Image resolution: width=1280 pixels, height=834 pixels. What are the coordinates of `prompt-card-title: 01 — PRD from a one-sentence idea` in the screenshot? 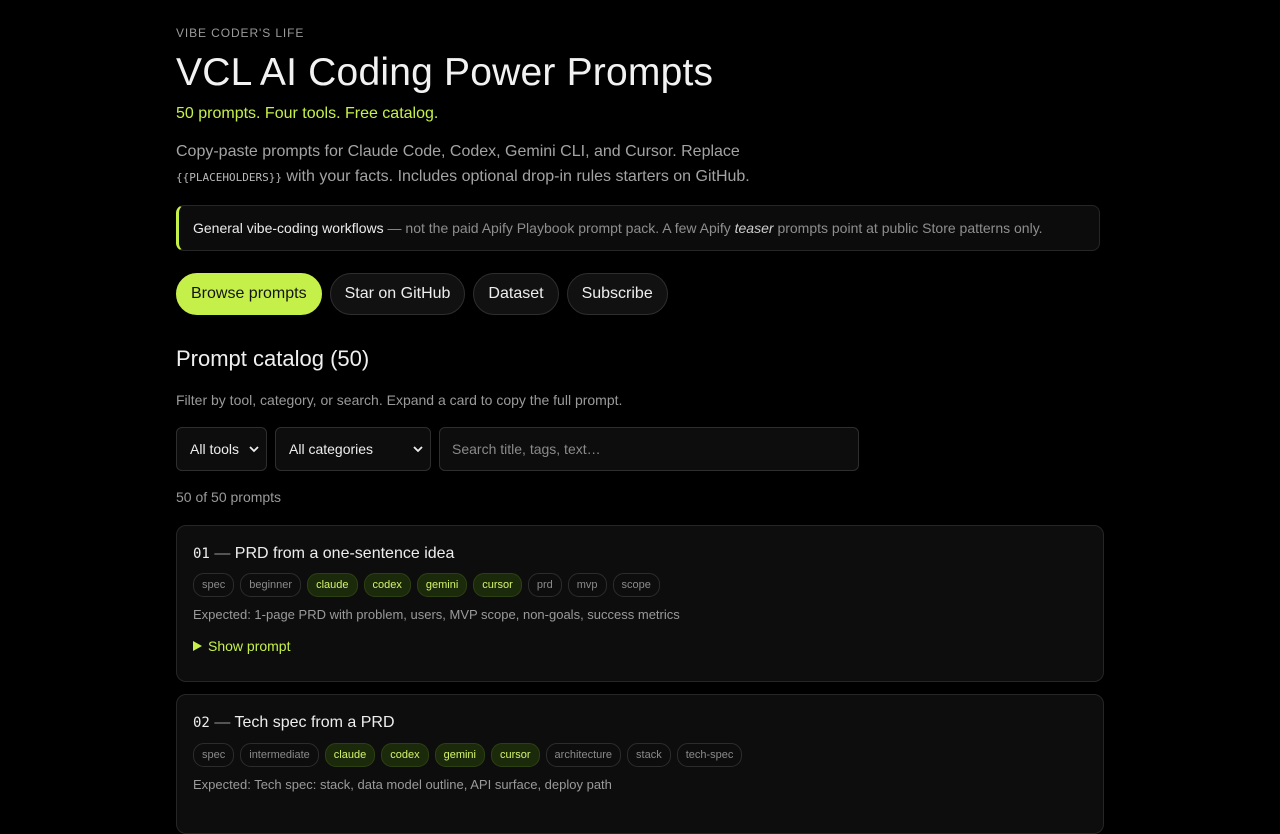 It's located at (323, 554).